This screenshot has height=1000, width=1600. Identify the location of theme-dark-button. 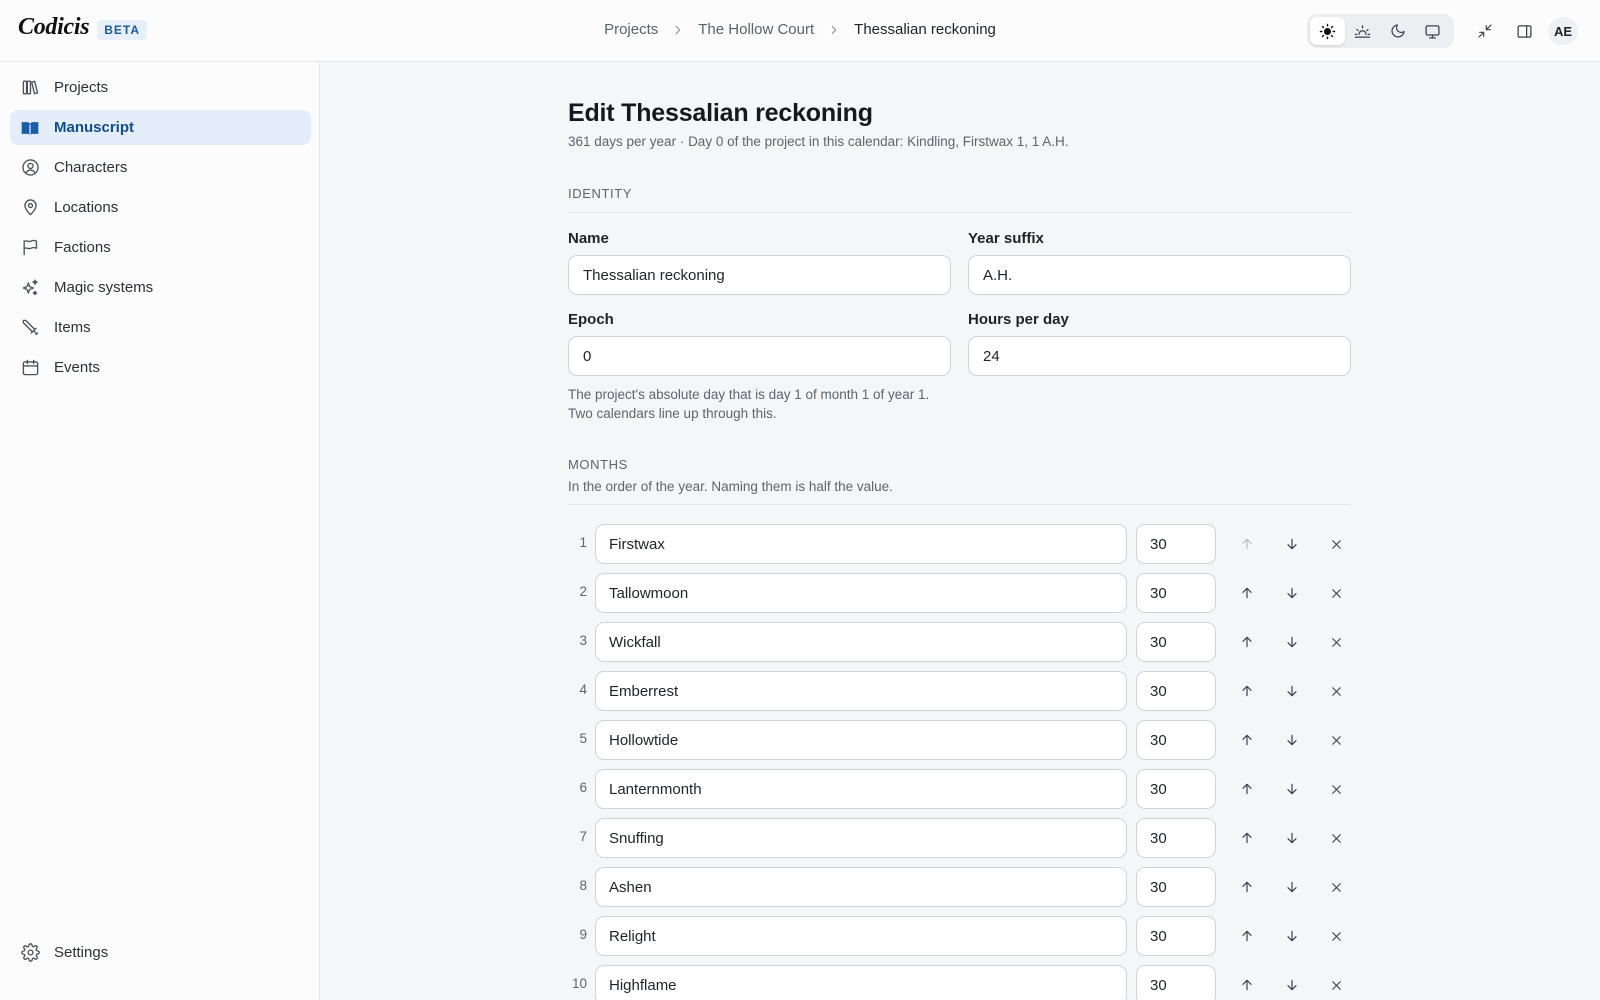
(1397, 31).